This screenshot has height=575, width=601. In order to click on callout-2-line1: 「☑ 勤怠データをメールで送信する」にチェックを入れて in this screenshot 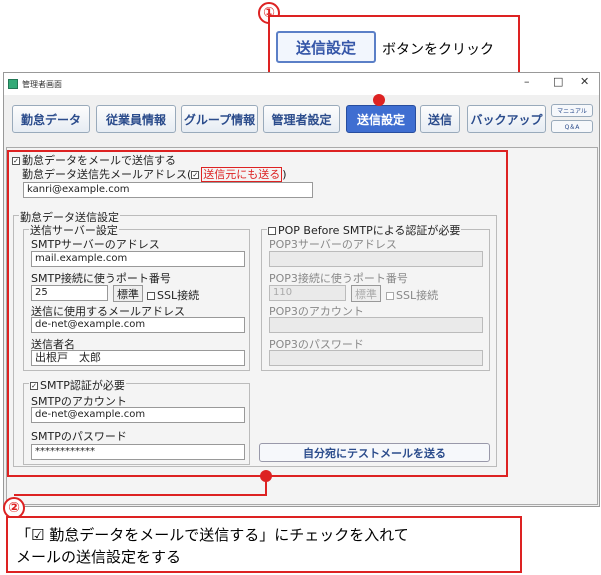, I will do `click(212, 535)`.